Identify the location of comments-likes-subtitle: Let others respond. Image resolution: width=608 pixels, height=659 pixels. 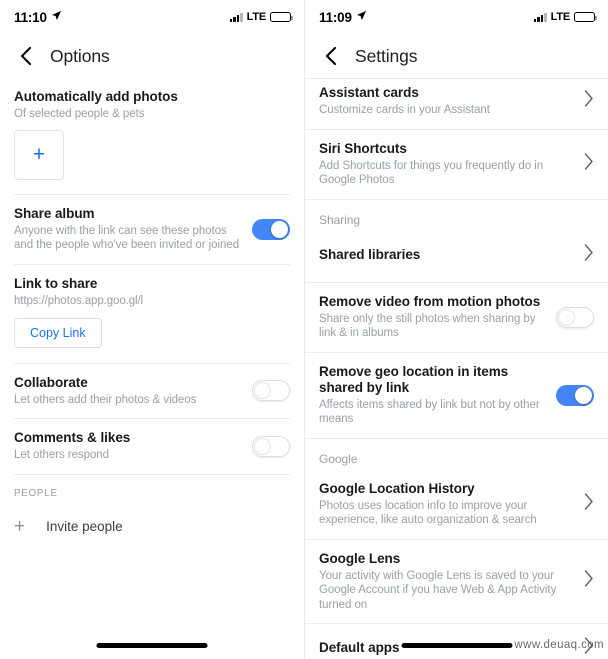
(61, 455).